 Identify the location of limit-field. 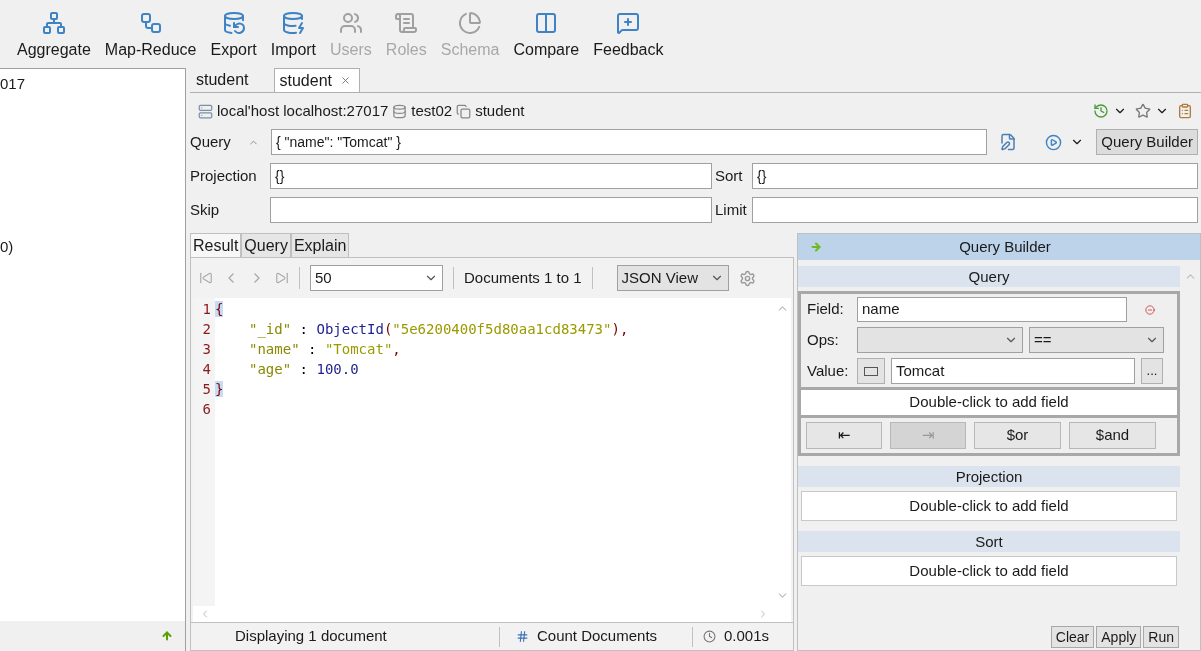
(975, 210).